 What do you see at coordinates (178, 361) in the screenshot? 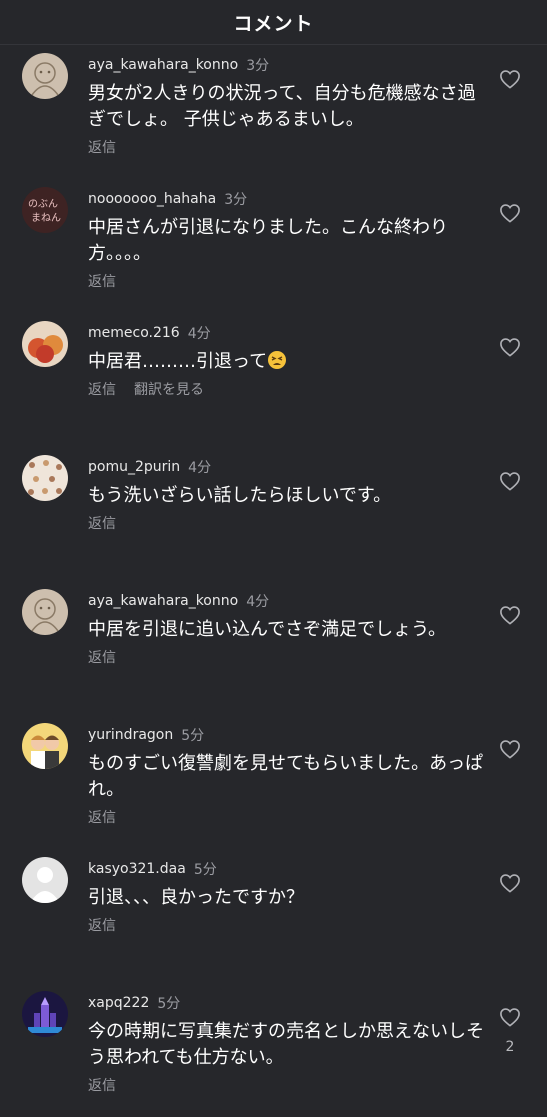
I see `comment-text-content: 中居君………引退って` at bounding box center [178, 361].